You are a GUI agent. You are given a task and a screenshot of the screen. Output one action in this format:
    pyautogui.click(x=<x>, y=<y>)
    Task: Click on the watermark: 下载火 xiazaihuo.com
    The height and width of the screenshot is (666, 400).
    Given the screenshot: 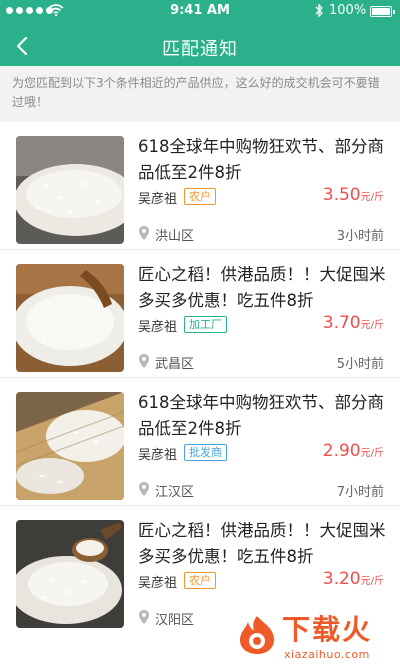 What is the action you would take?
    pyautogui.click(x=318, y=639)
    